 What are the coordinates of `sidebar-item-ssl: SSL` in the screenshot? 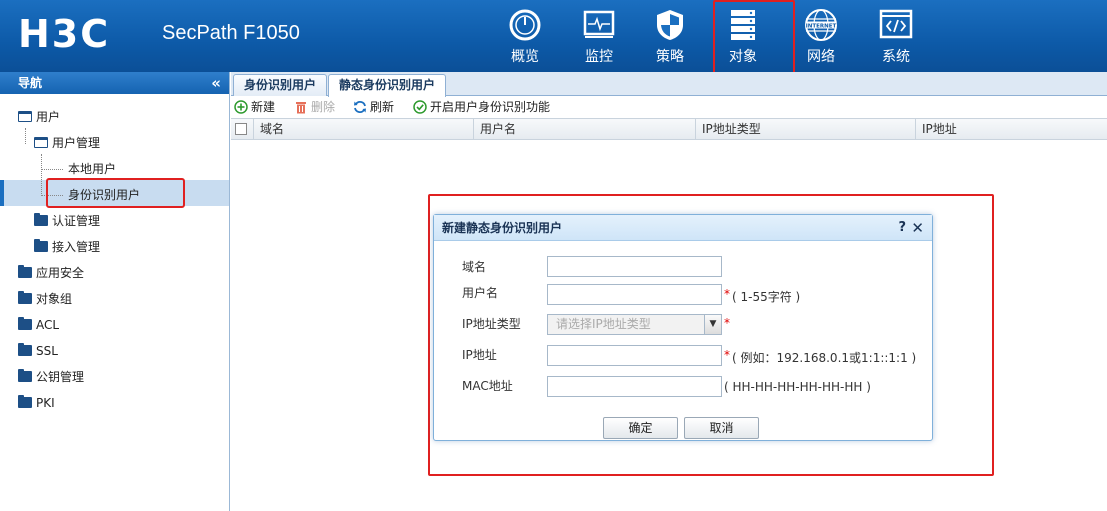 It's located at (38, 351).